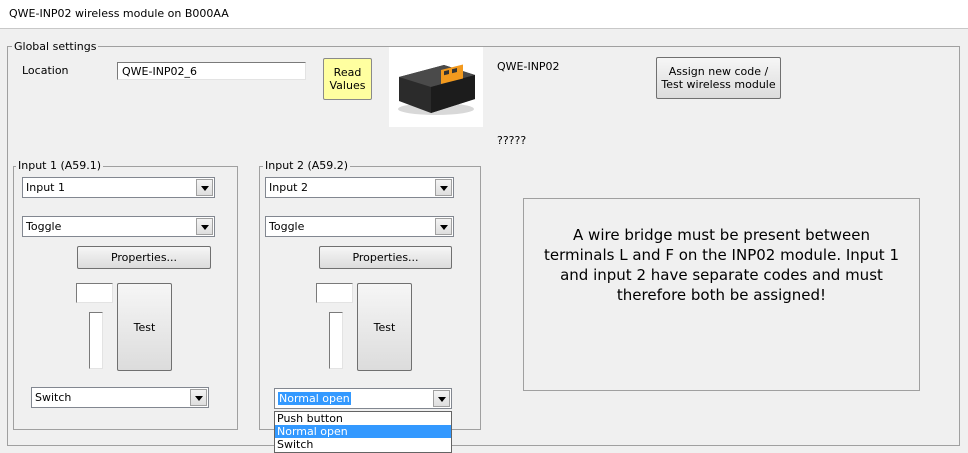 Image resolution: width=968 pixels, height=453 pixels. I want to click on input2-type-select: Normal open, so click(363, 398).